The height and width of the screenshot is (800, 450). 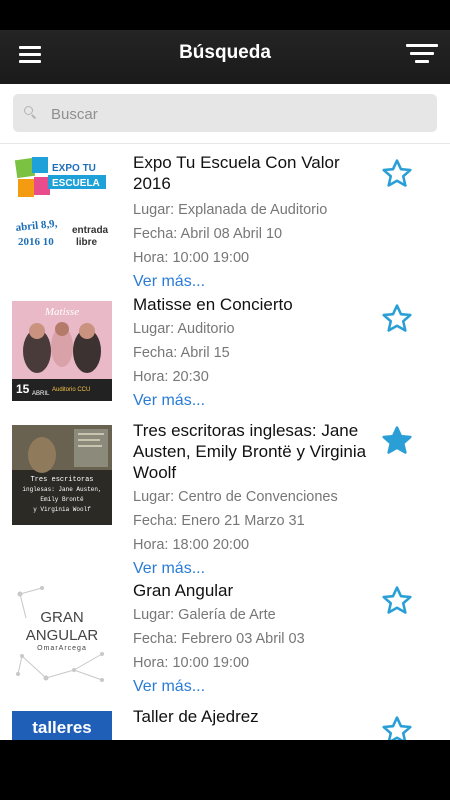 I want to click on svg-text: 2016 10, so click(x=36, y=242).